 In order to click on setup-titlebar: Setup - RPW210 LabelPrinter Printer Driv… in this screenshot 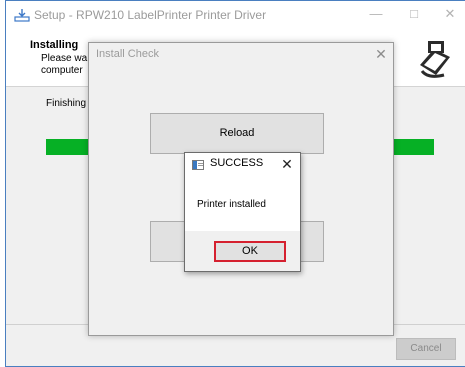, I will do `click(235, 15)`.